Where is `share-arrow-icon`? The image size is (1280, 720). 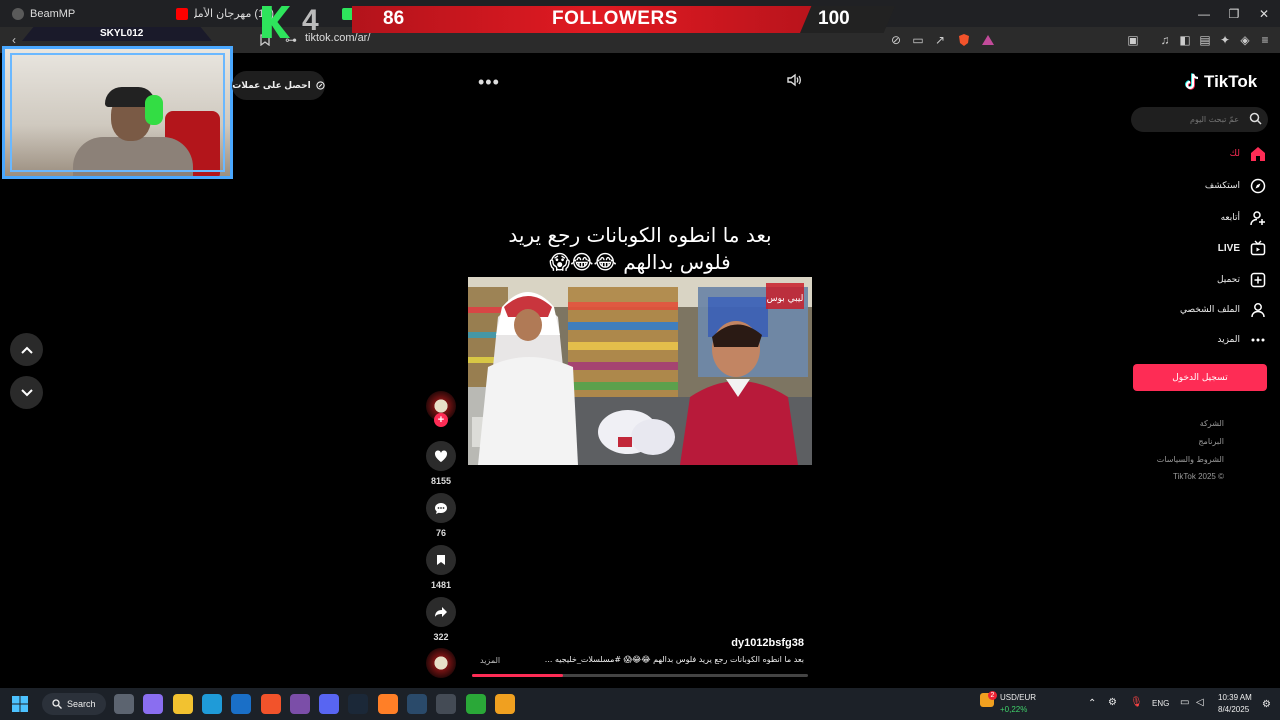 share-arrow-icon is located at coordinates (441, 612).